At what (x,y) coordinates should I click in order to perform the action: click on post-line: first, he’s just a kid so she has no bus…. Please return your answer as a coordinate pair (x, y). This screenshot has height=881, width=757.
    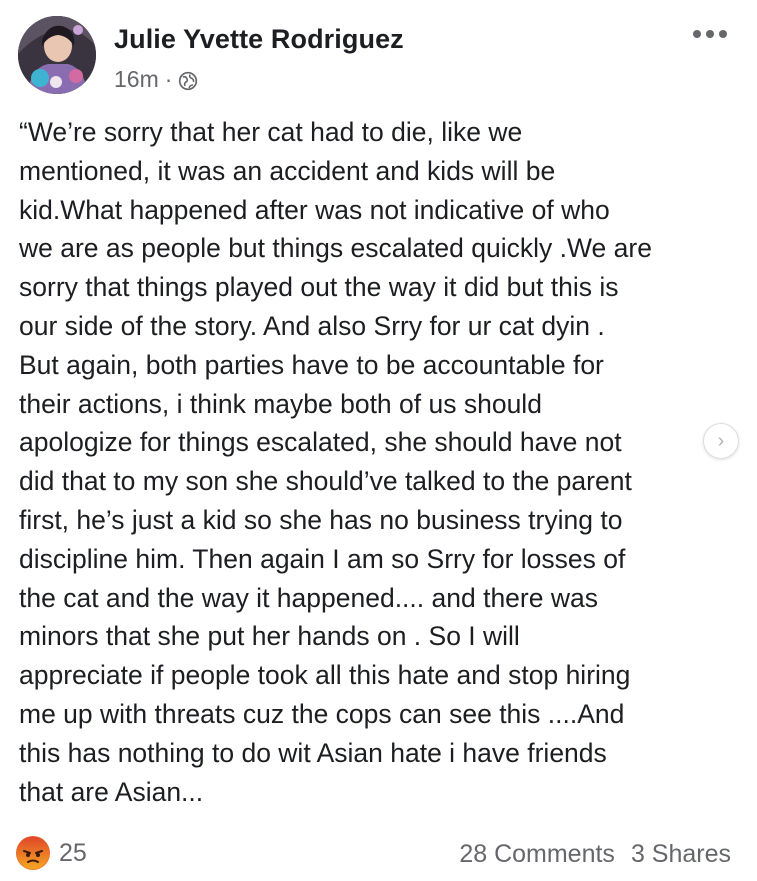
    Looking at the image, I should click on (321, 519).